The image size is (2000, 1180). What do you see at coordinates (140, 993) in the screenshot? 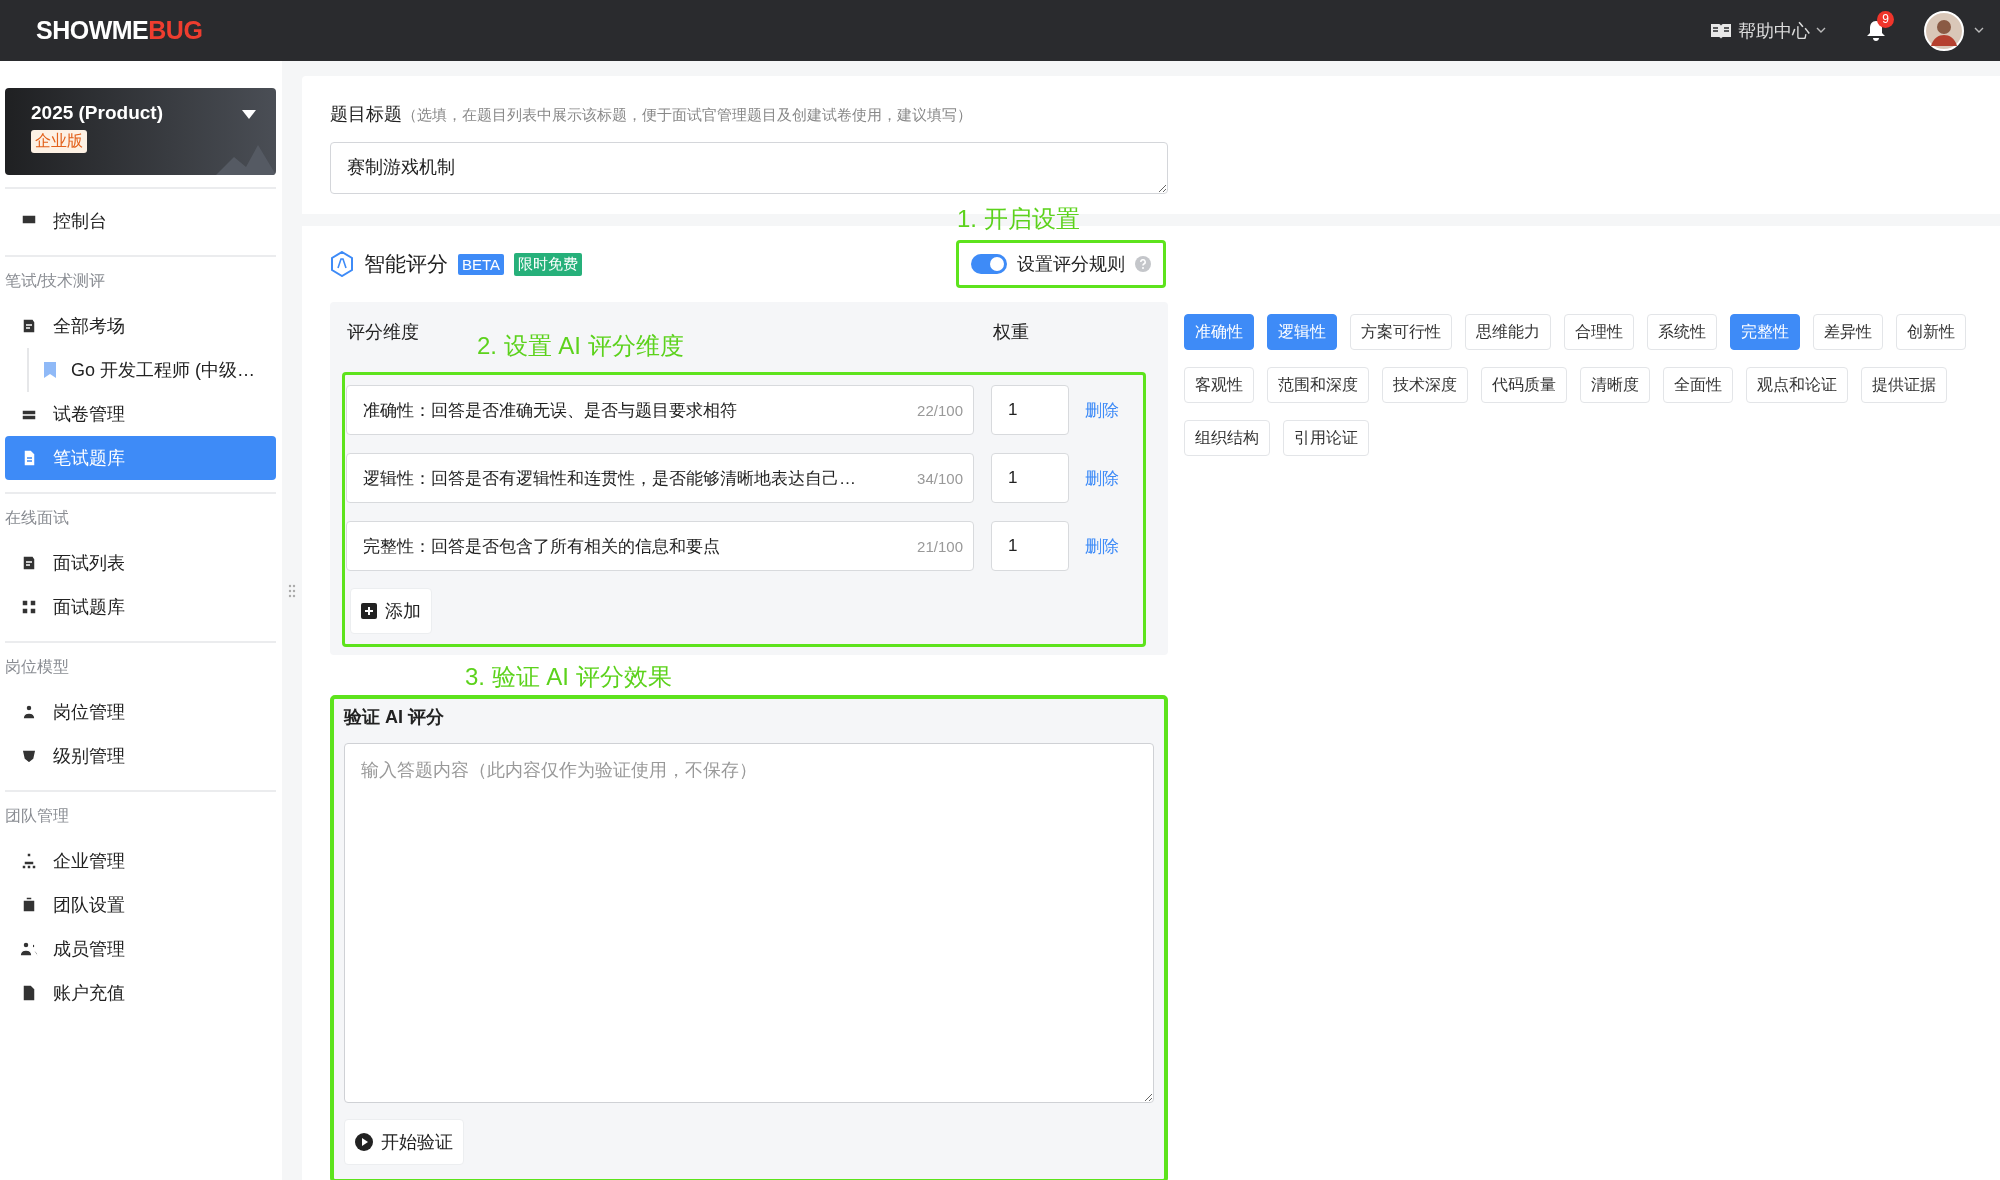
I see `nav-item: 账户充值` at bounding box center [140, 993].